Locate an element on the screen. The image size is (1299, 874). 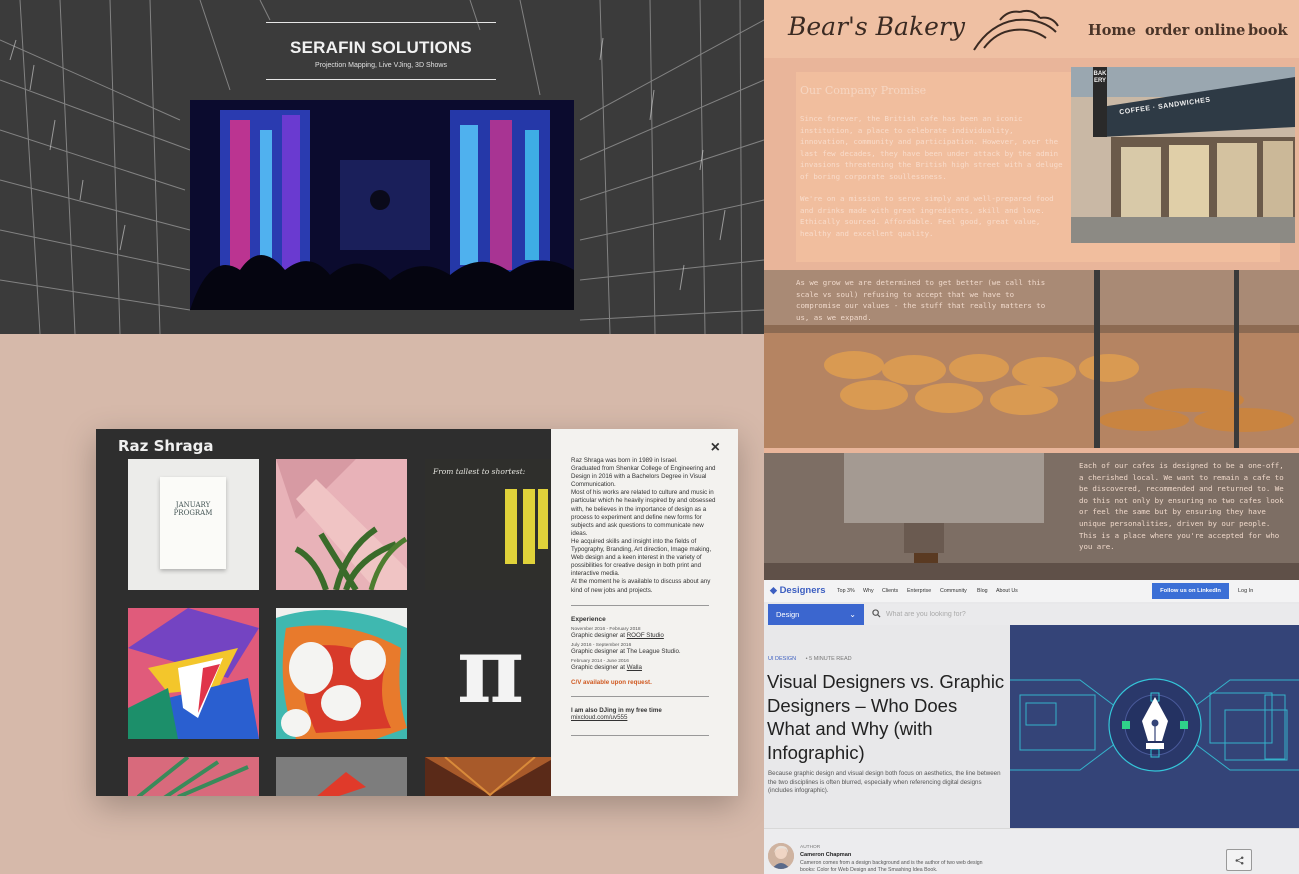
share-icon is located at coordinates (1239, 860).